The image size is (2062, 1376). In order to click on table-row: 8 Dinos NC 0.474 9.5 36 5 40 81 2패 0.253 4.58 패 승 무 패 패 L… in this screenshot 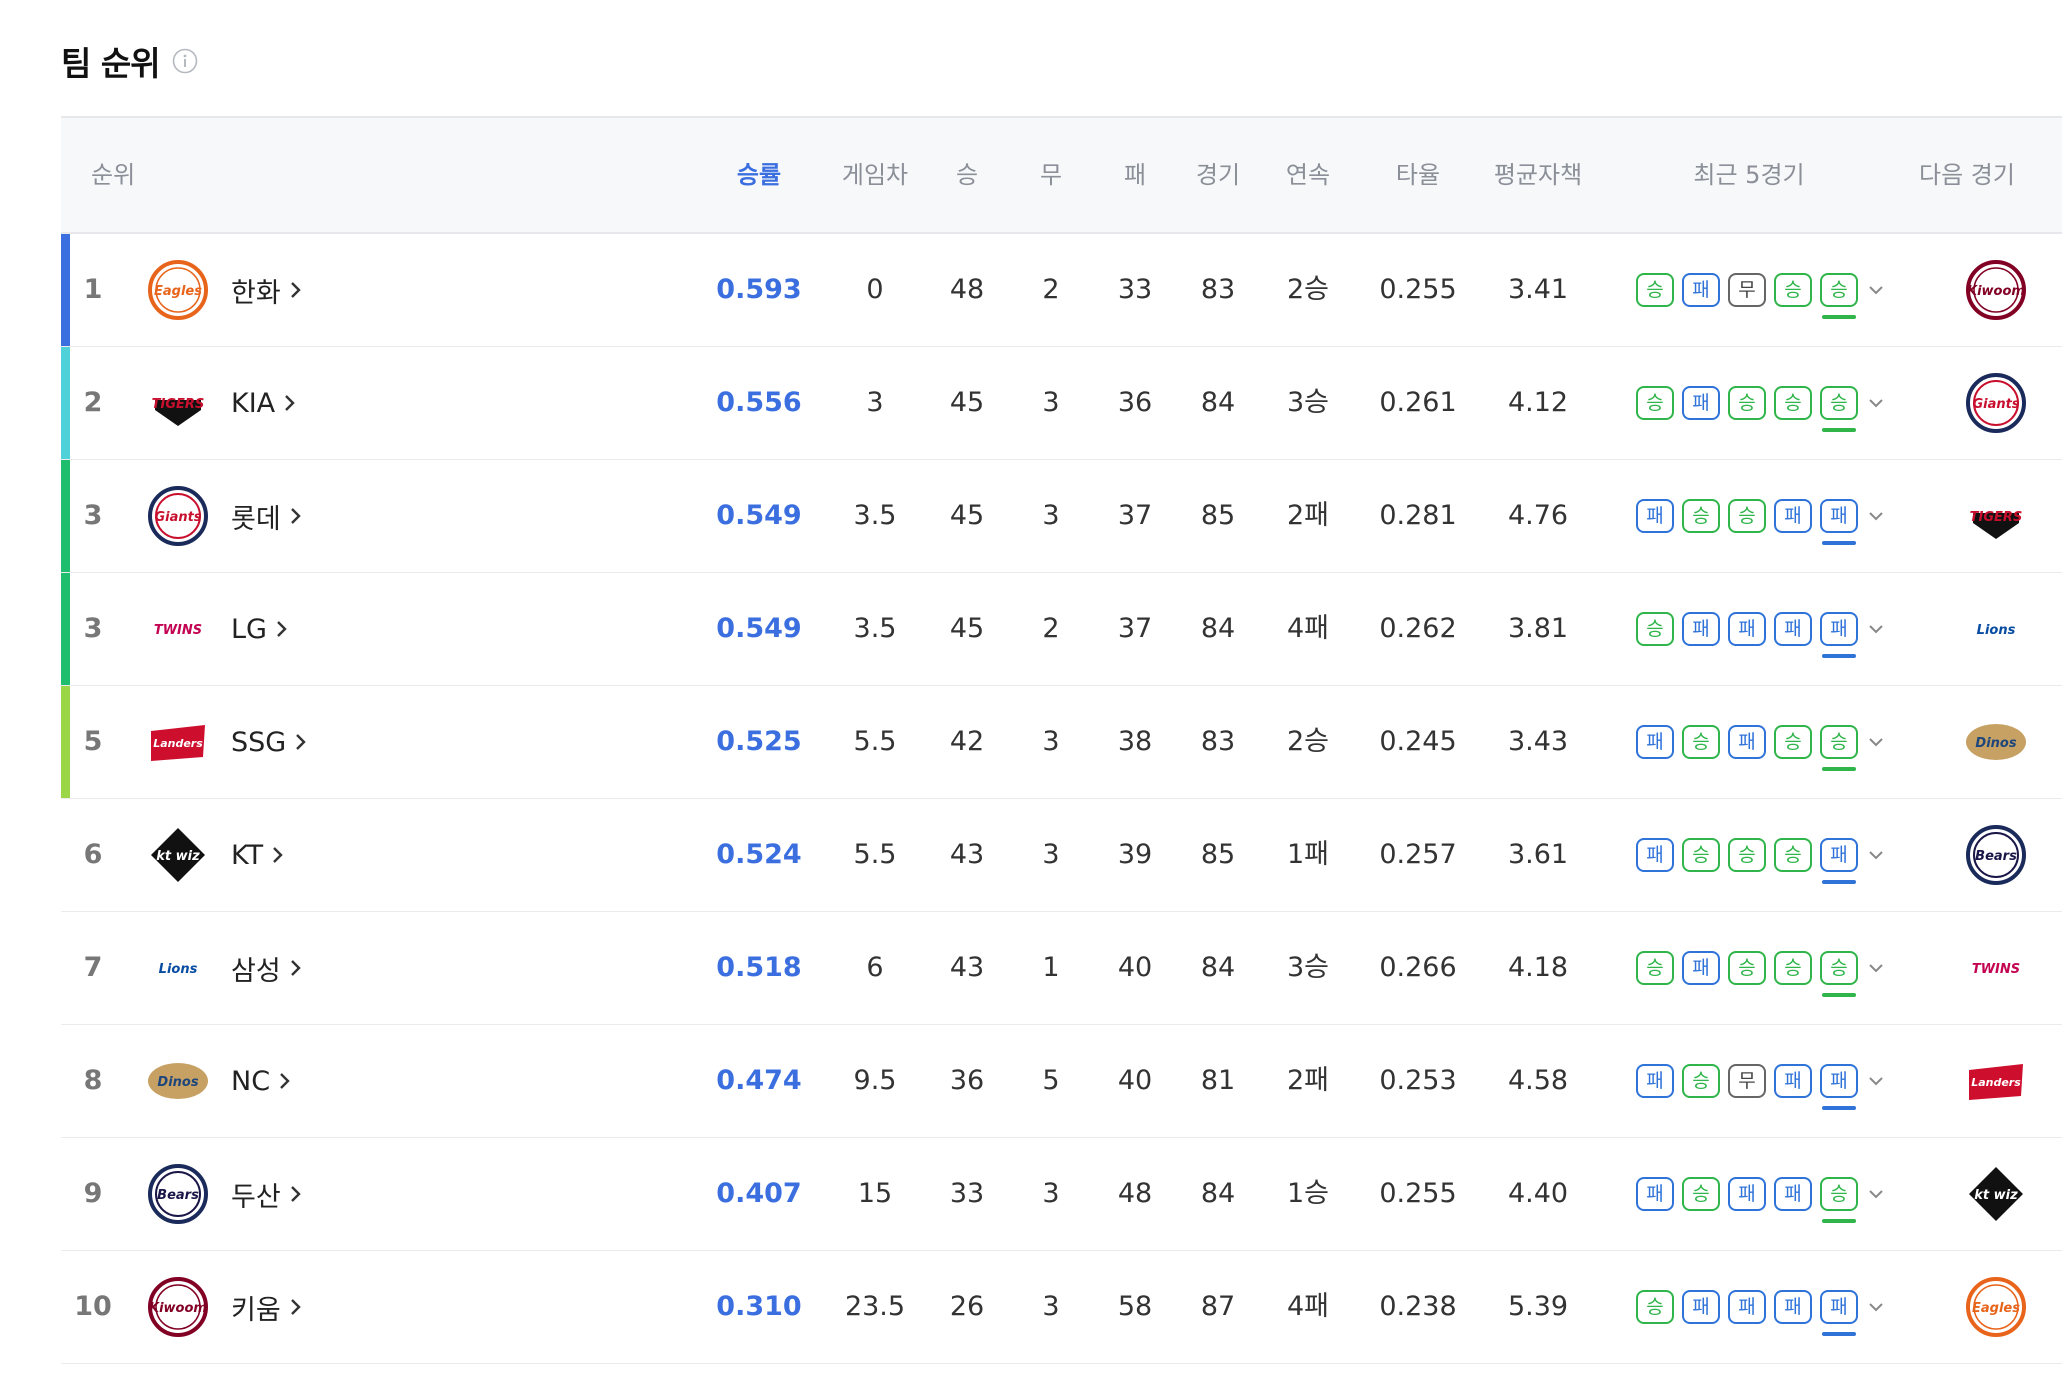, I will do `click(1061, 1081)`.